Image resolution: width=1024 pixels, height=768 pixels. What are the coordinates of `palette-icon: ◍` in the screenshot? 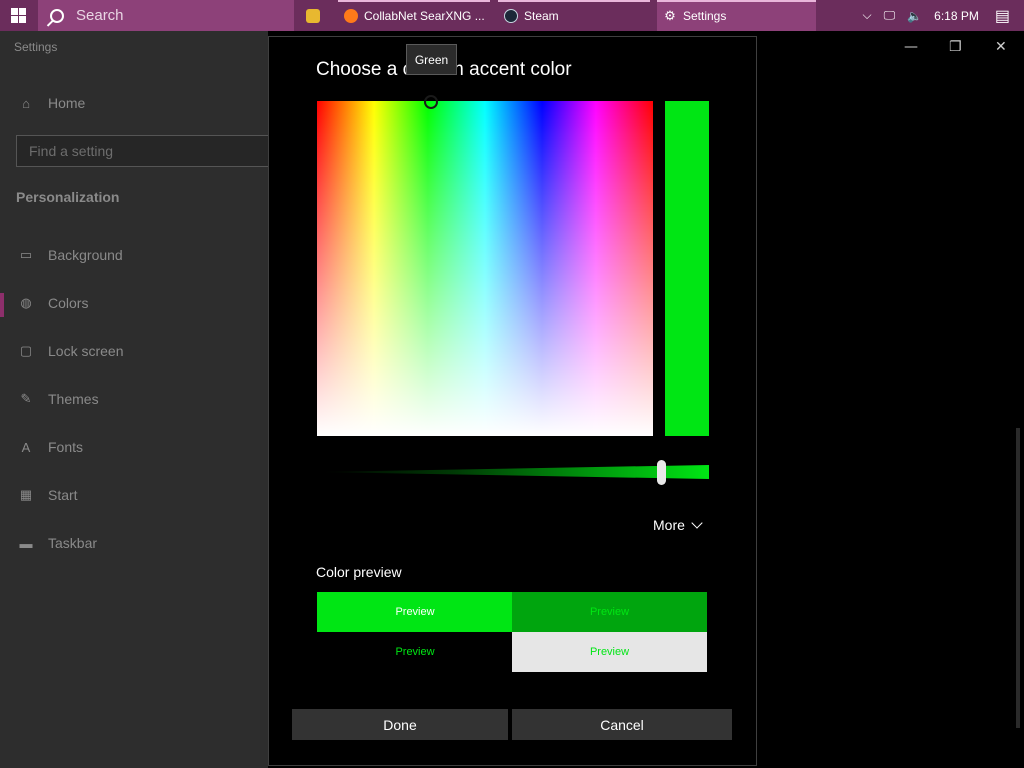 It's located at (26, 302).